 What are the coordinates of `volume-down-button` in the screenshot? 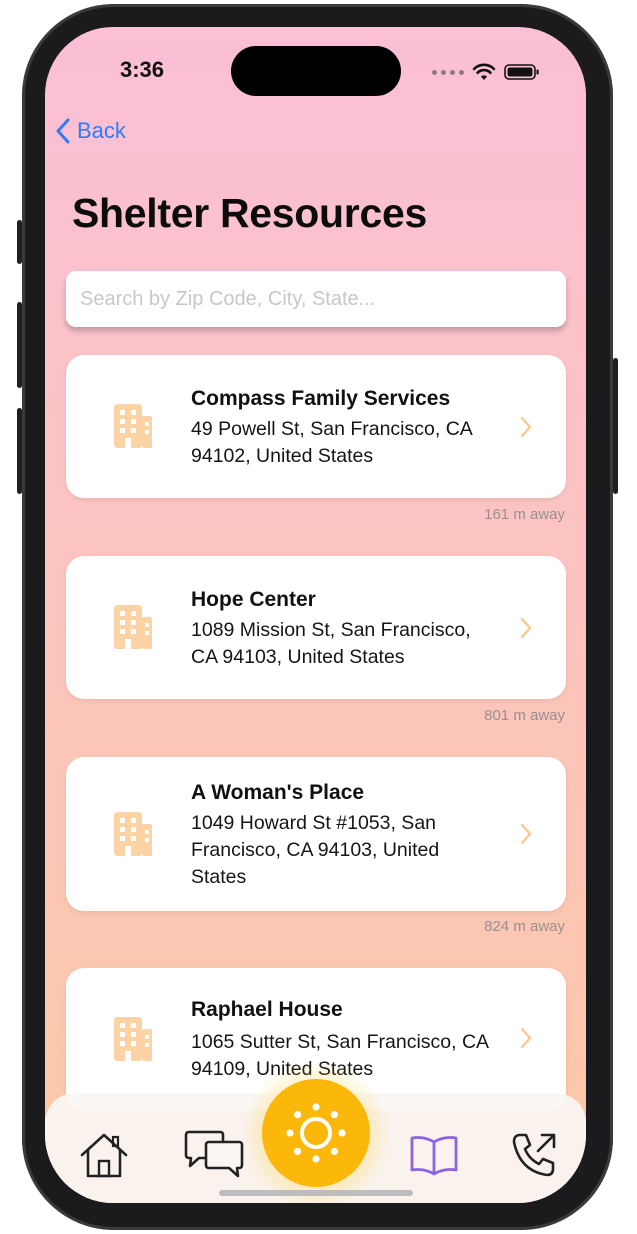 It's located at (19, 451).